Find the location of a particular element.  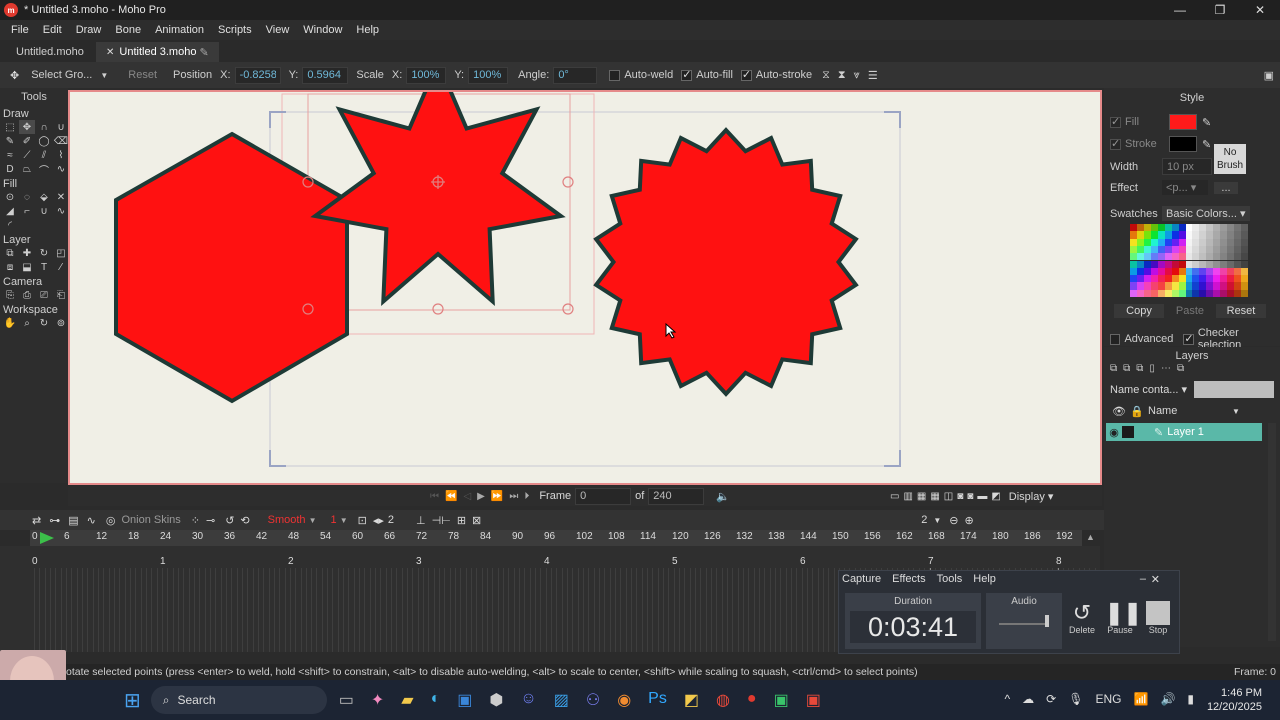

scale-y-field is located at coordinates (488, 75).